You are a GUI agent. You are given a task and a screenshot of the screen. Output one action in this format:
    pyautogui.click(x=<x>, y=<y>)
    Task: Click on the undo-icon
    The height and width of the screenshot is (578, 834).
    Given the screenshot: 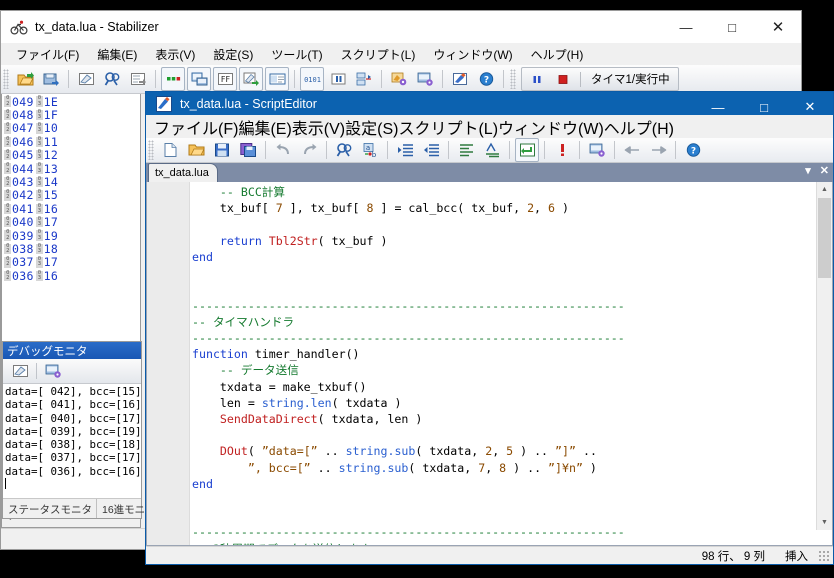 What is the action you would take?
    pyautogui.click(x=283, y=150)
    